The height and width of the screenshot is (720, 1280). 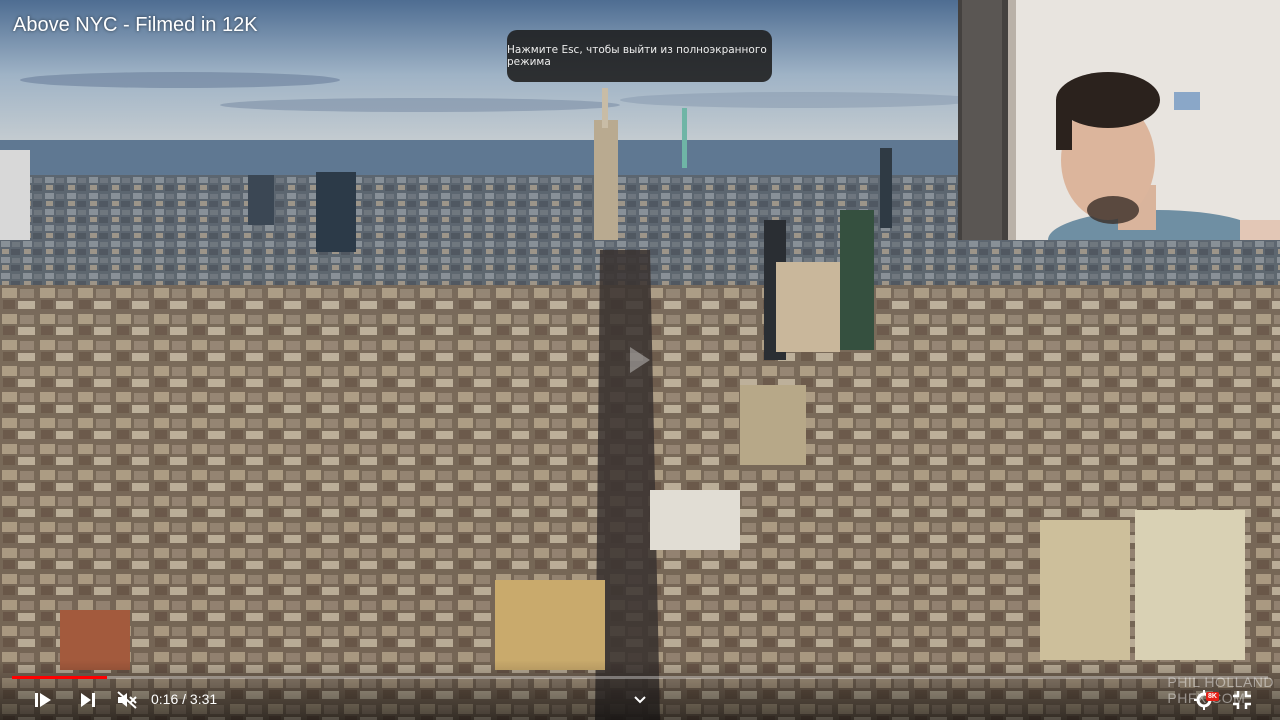 I want to click on chapters-expand-button, so click(x=640, y=700).